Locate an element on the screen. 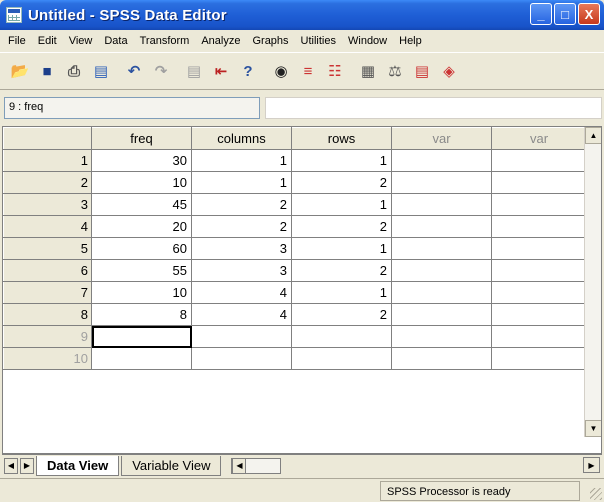 The height and width of the screenshot is (502, 604). save-icon: ■ is located at coordinates (47, 71).